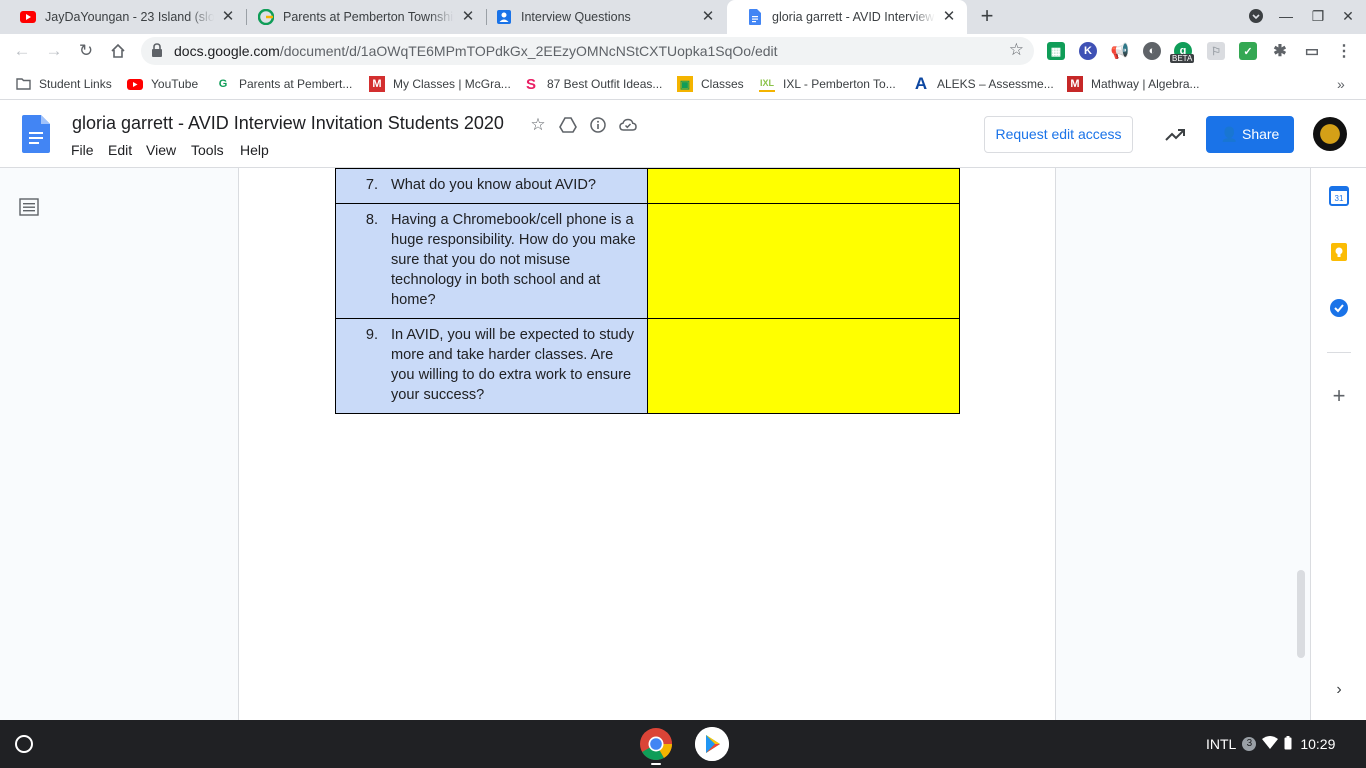 The image size is (1366, 768). I want to click on share-button: 👤 Share, so click(1250, 134).